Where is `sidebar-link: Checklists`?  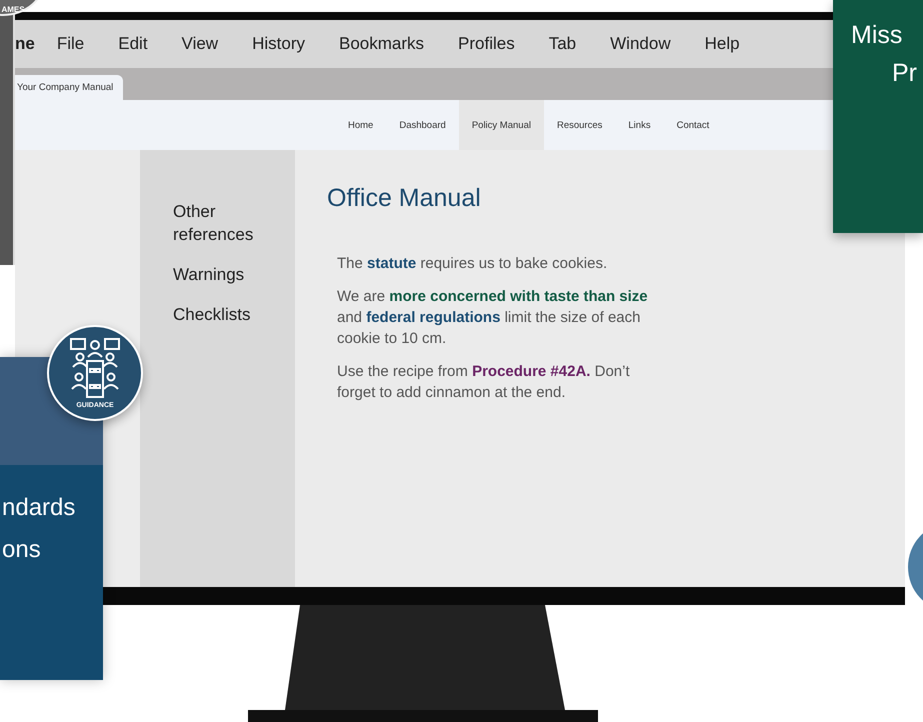
sidebar-link: Checklists is located at coordinates (228, 314).